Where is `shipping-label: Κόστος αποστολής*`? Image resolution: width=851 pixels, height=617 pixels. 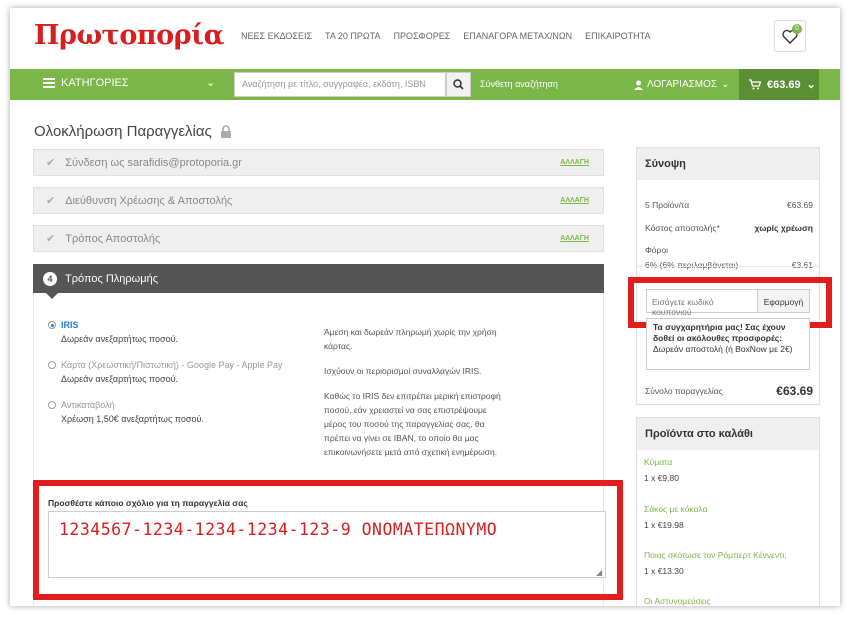 shipping-label: Κόστος αποστολής* is located at coordinates (682, 228).